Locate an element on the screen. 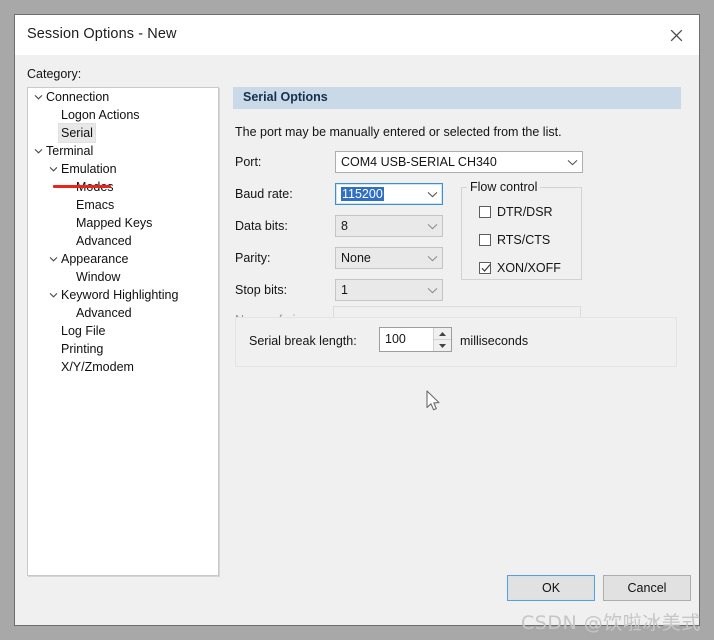 The width and height of the screenshot is (714, 640). spinner-up-button is located at coordinates (442, 334).